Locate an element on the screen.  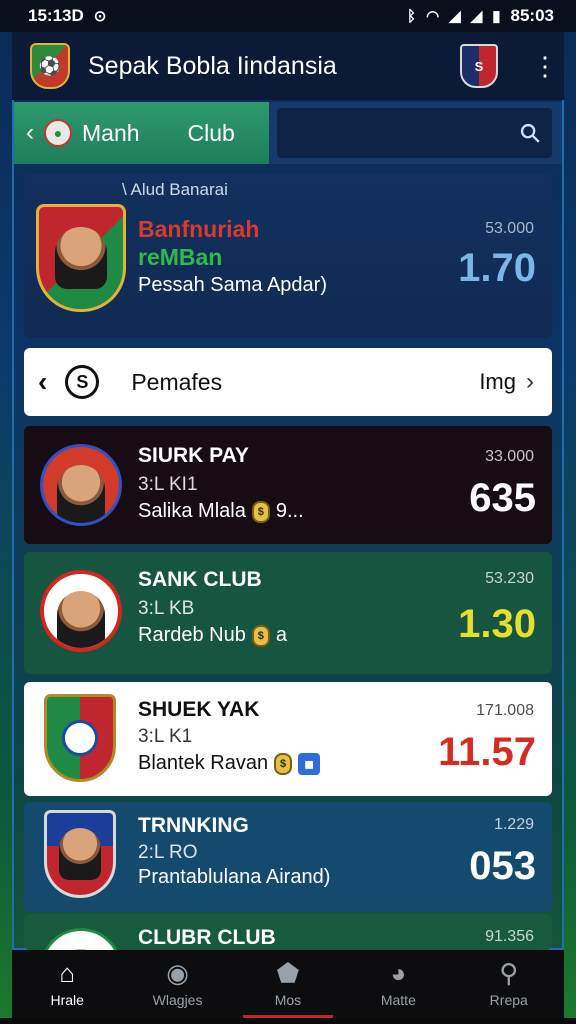
pref-right-label: Img is located at coordinates (497, 381).